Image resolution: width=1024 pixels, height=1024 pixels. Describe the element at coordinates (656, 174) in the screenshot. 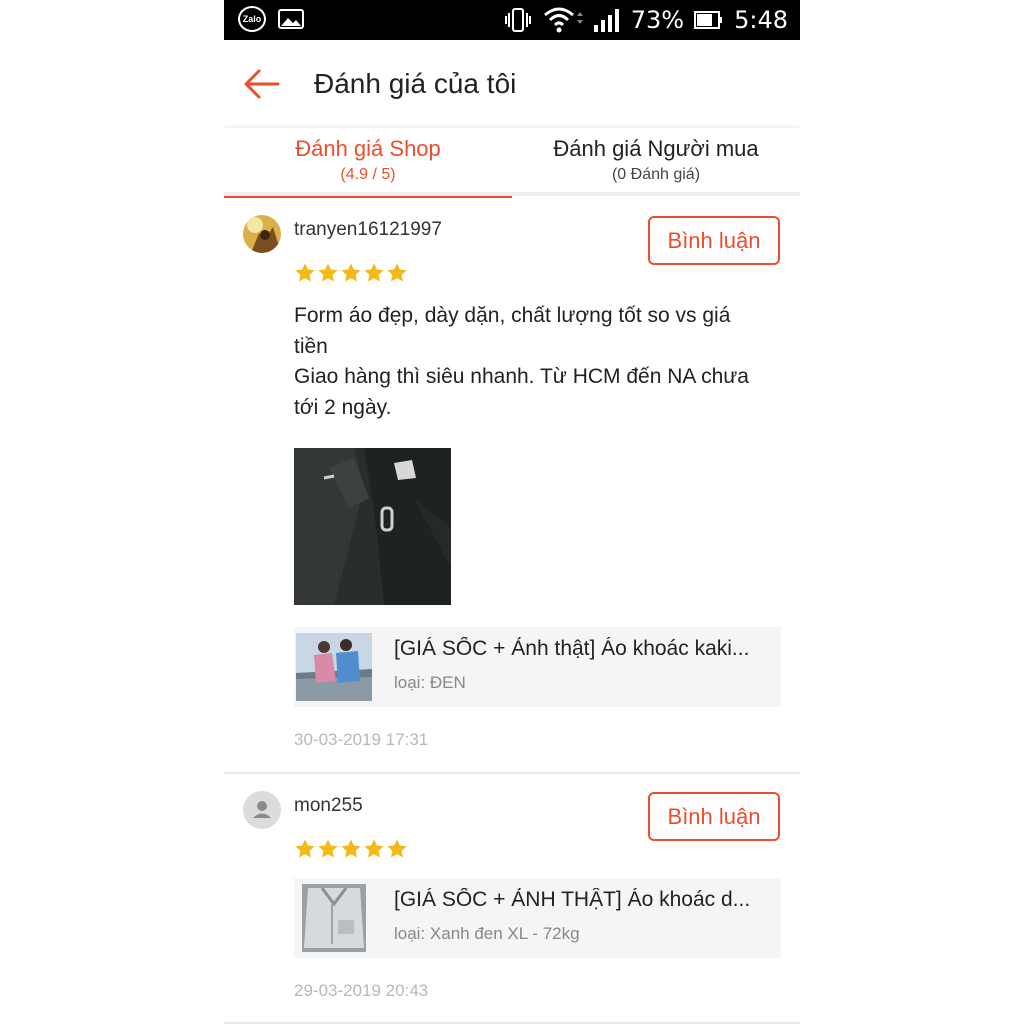

I see `tab-buyer-count: (0 Đánh giá)` at that location.